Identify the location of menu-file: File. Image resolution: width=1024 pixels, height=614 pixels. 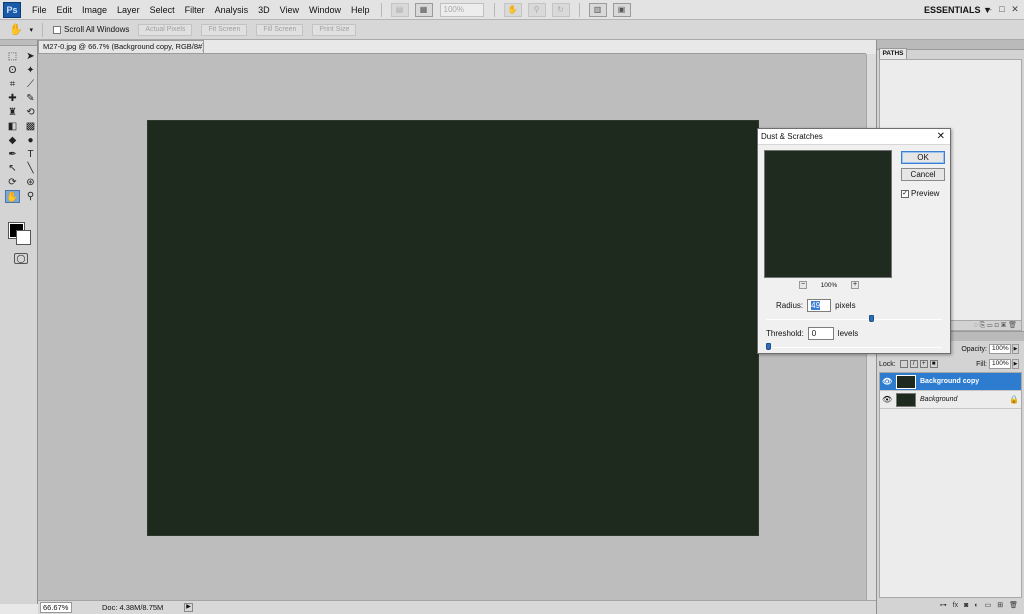
(39, 10).